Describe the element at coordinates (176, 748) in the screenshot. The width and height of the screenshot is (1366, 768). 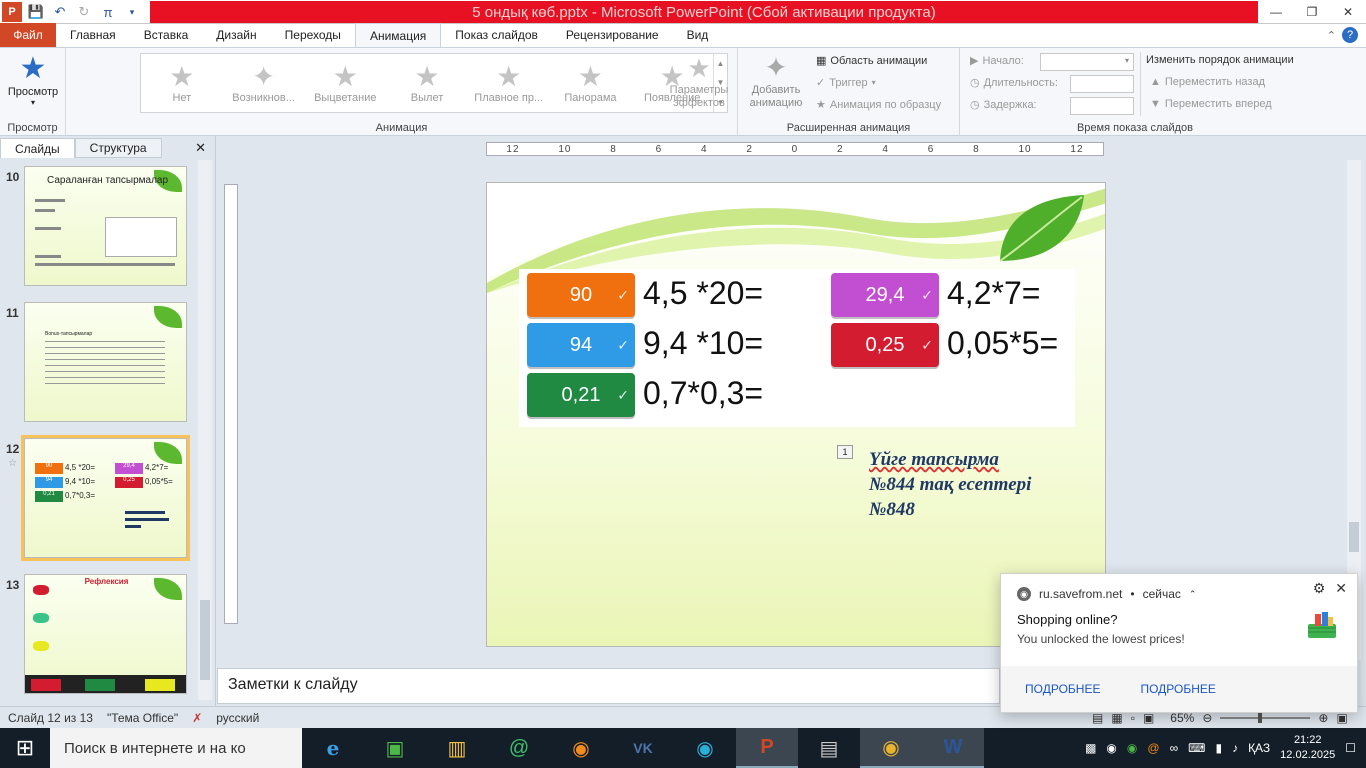
I see `taskbar-search: Поиск в интернете и на ко` at that location.